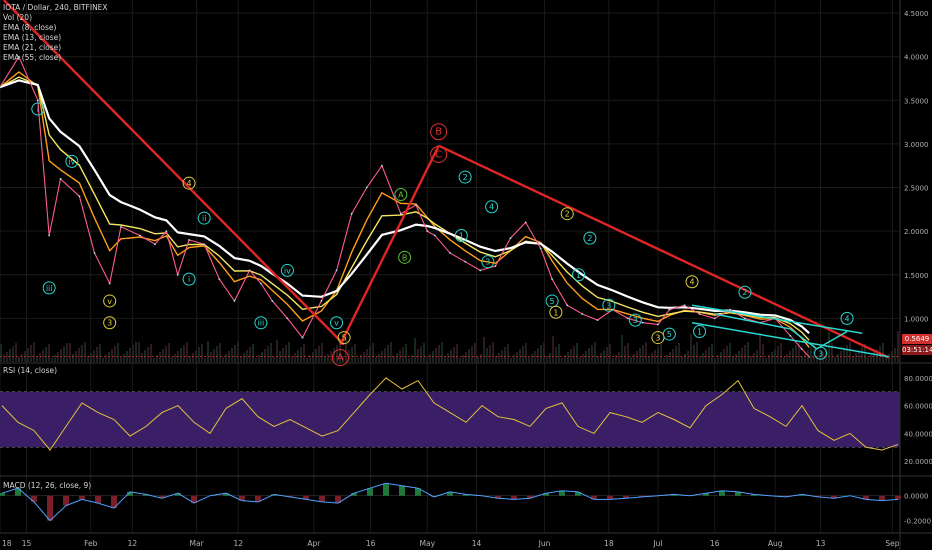 Image resolution: width=932 pixels, height=550 pixels. Describe the element at coordinates (916, 101) in the screenshot. I see `price-tick-label: 3.5000` at that location.